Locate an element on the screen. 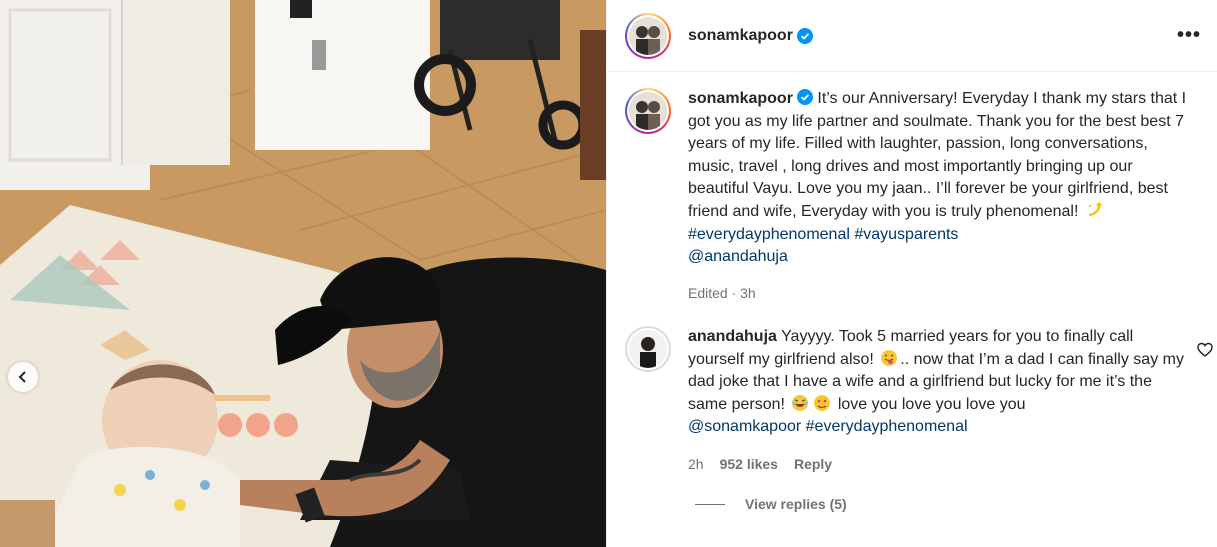  view-replies-label: View replies (5) is located at coordinates (796, 504).